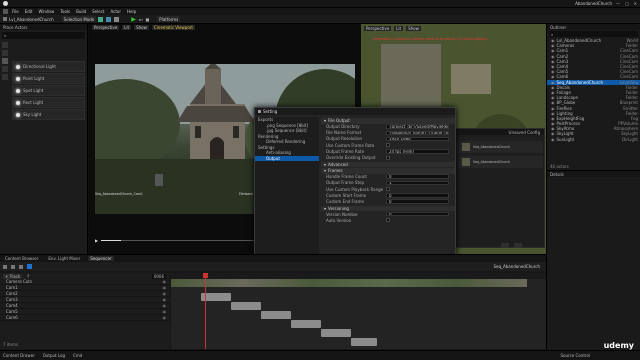 Image resolution: width=640 pixels, height=360 pixels. I want to click on status-cmd: Cmd, so click(77, 355).